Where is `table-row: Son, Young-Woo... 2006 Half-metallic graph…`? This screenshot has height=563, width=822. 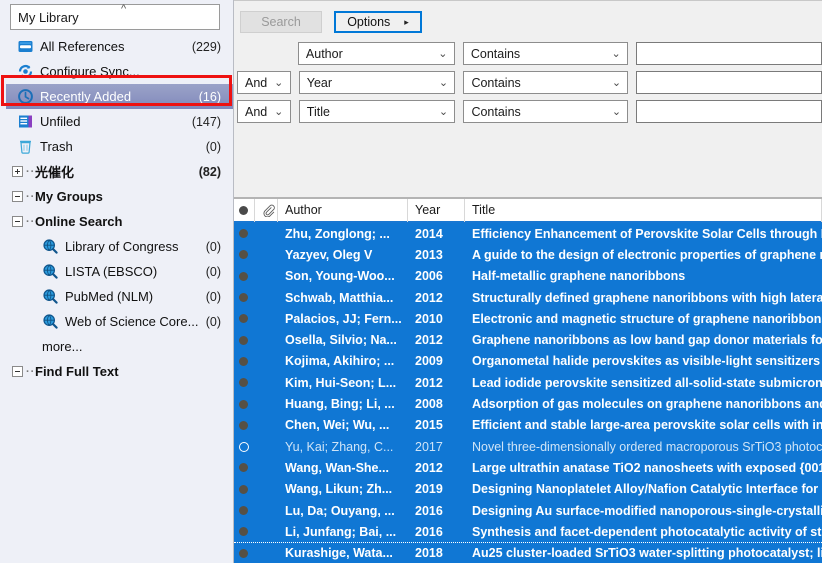
table-row: Son, Young-Woo... 2006 Half-metallic graph… is located at coordinates (528, 276).